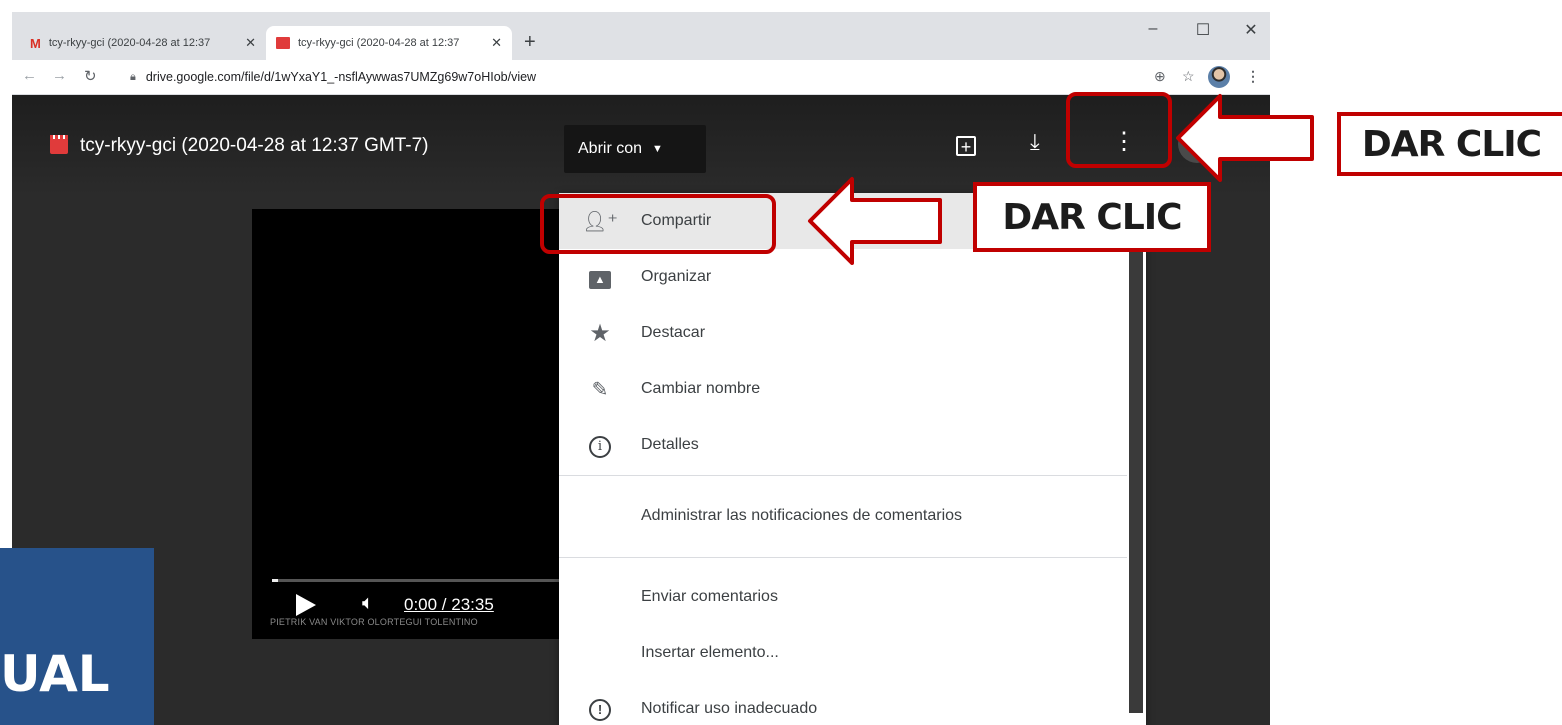 This screenshot has width=1562, height=725. I want to click on reload-icon: ↻, so click(90, 76).